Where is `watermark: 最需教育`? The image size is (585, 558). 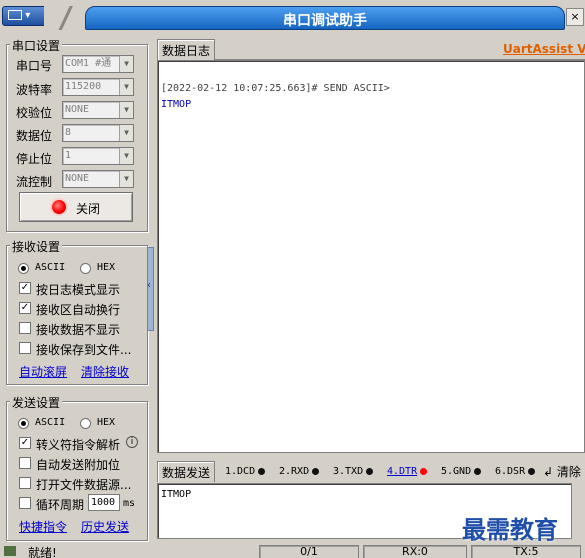 watermark: 最需教育 is located at coordinates (510, 529).